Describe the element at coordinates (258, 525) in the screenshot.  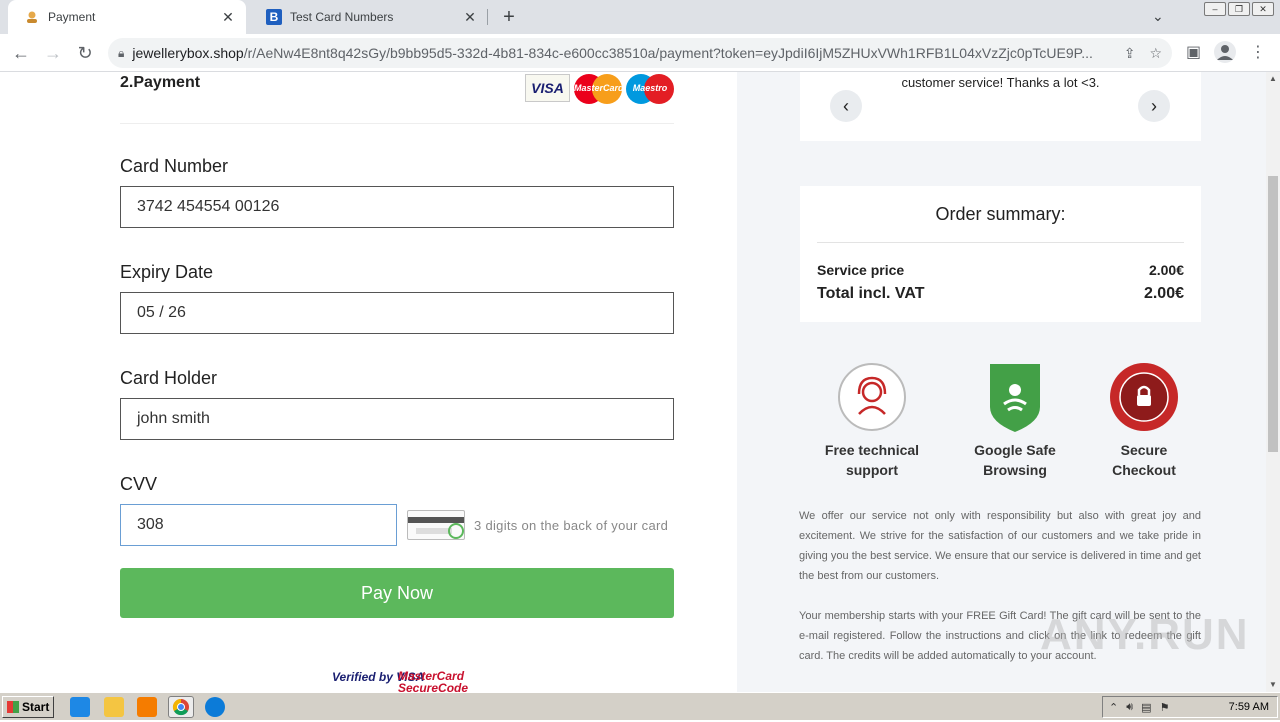
I see `cvv-input: 308` at that location.